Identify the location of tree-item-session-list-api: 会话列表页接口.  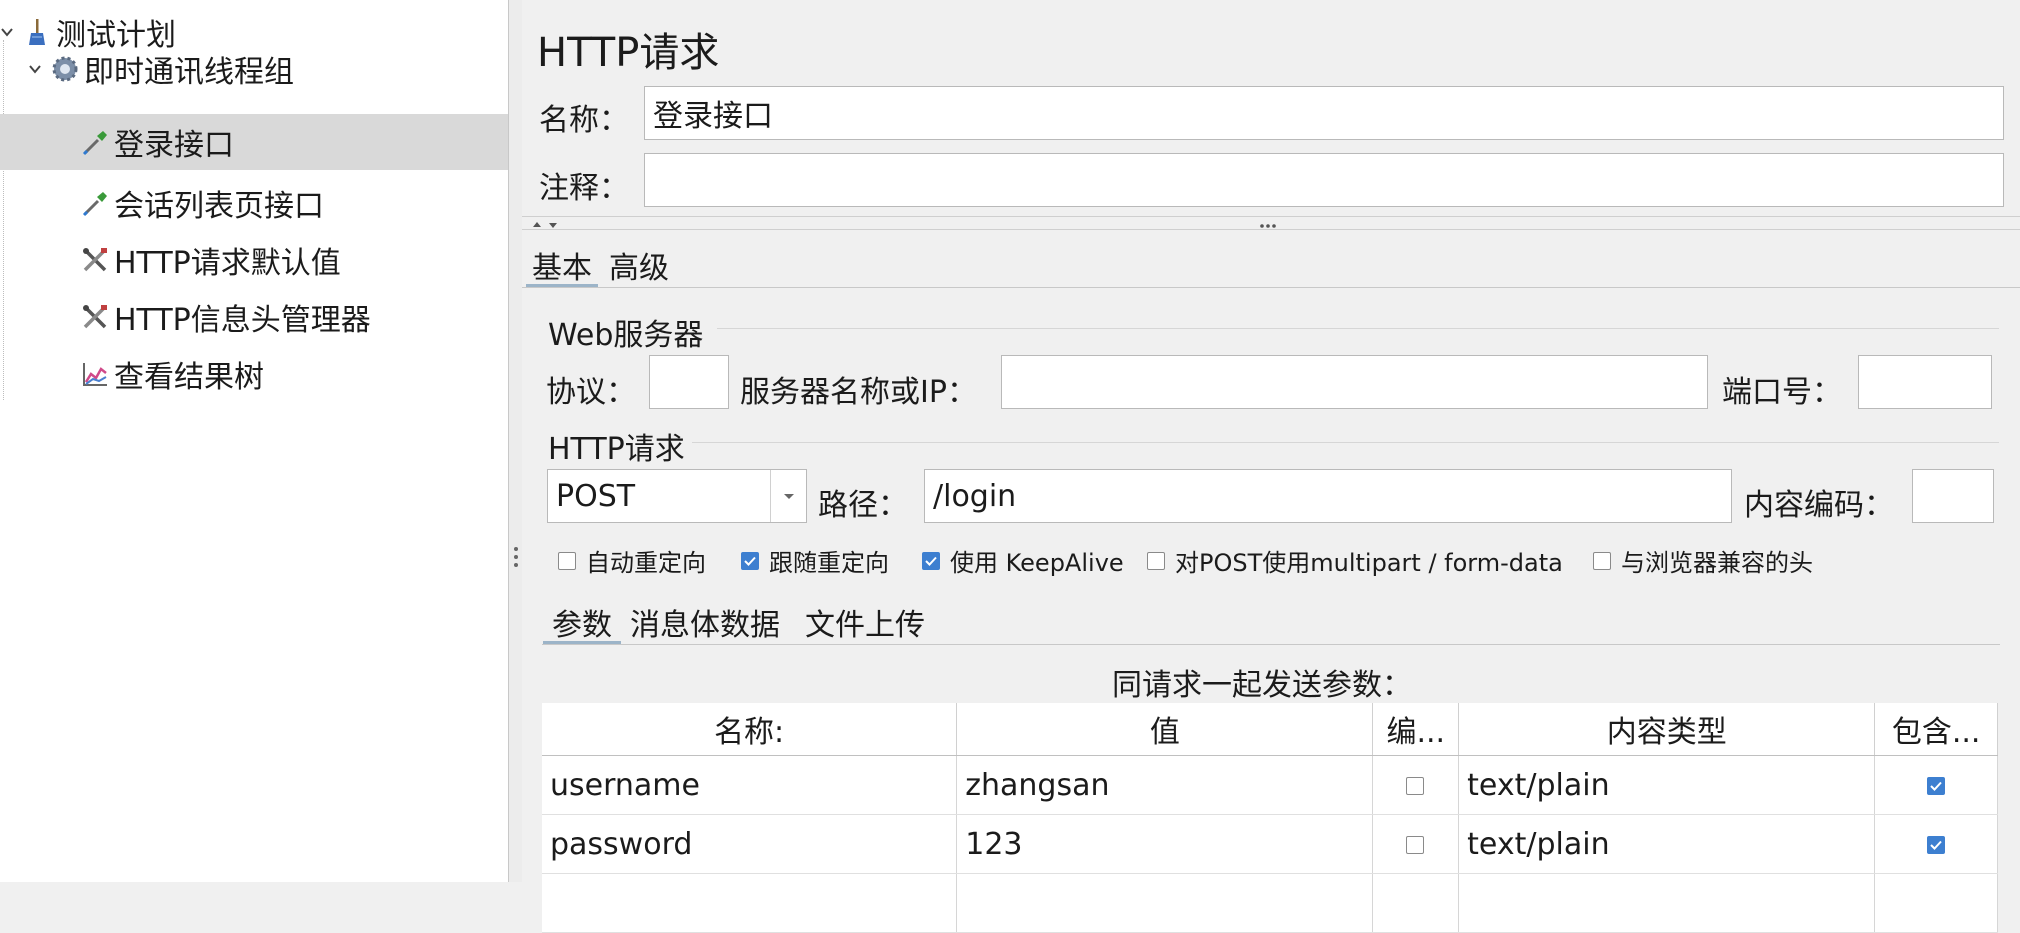
(254, 203).